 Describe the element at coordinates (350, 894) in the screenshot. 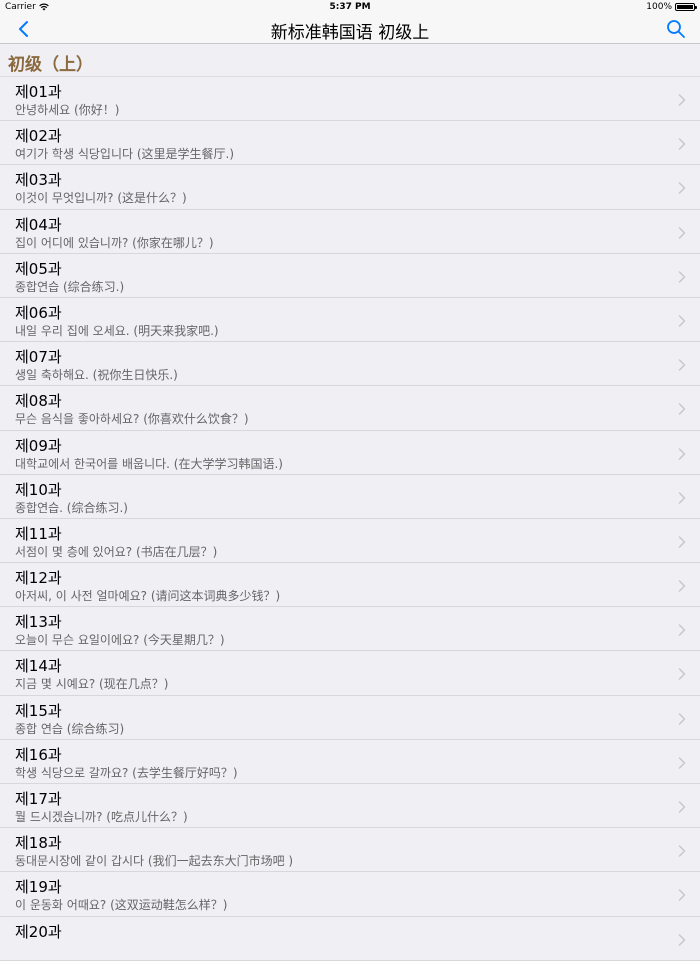

I see `list-item: 제19과 이 운동화 어때요? (这双运动鞋怎么样？)` at that location.